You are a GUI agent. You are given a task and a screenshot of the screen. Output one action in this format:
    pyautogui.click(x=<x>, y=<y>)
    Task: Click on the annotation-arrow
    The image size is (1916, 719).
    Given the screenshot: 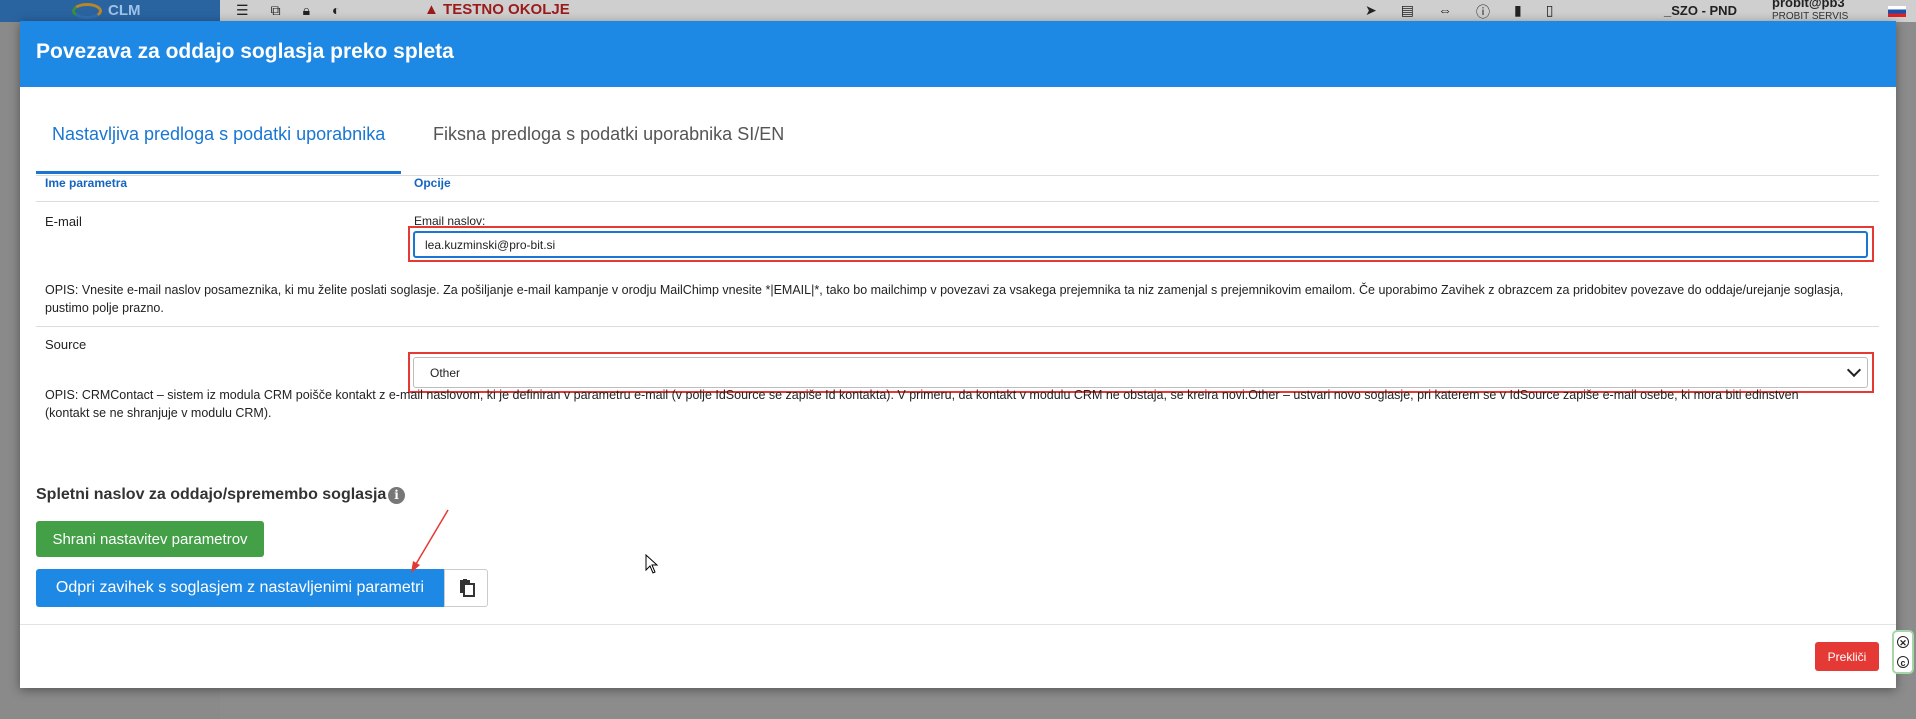 What is the action you would take?
    pyautogui.click(x=430, y=541)
    